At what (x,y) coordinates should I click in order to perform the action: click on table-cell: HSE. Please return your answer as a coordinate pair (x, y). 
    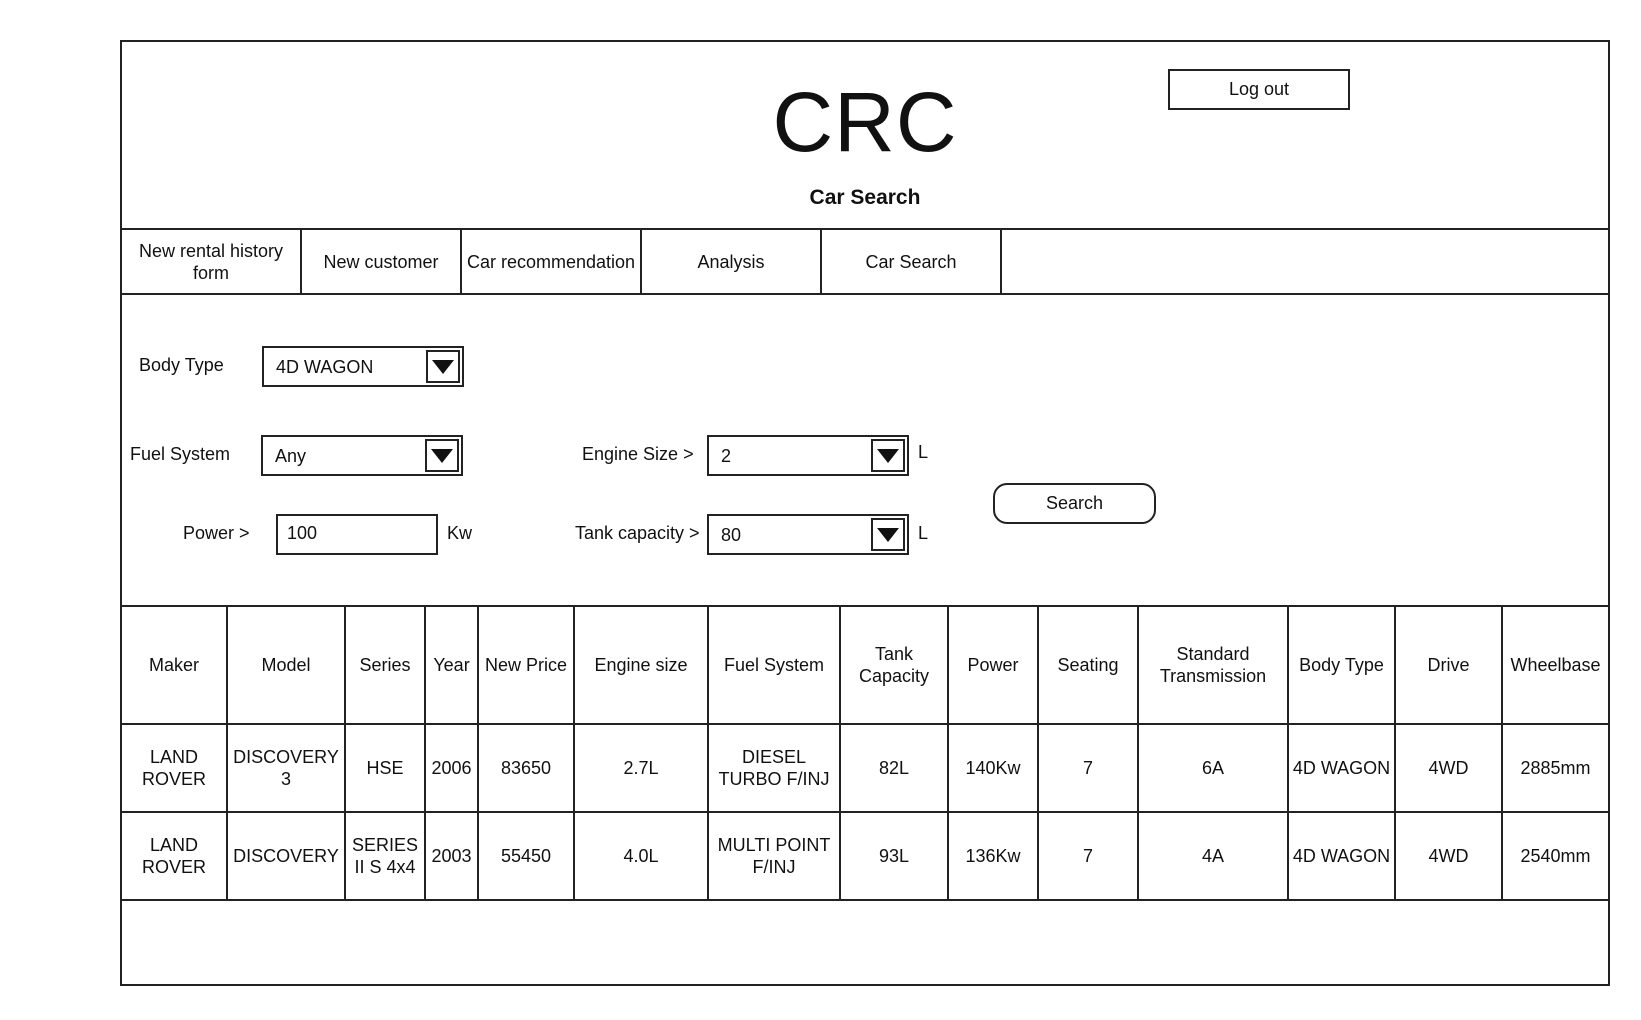
    Looking at the image, I should click on (385, 768).